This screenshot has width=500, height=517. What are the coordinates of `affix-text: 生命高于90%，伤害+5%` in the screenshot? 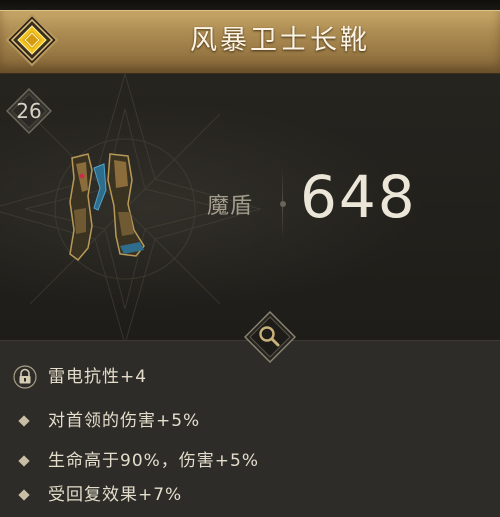 It's located at (153, 461).